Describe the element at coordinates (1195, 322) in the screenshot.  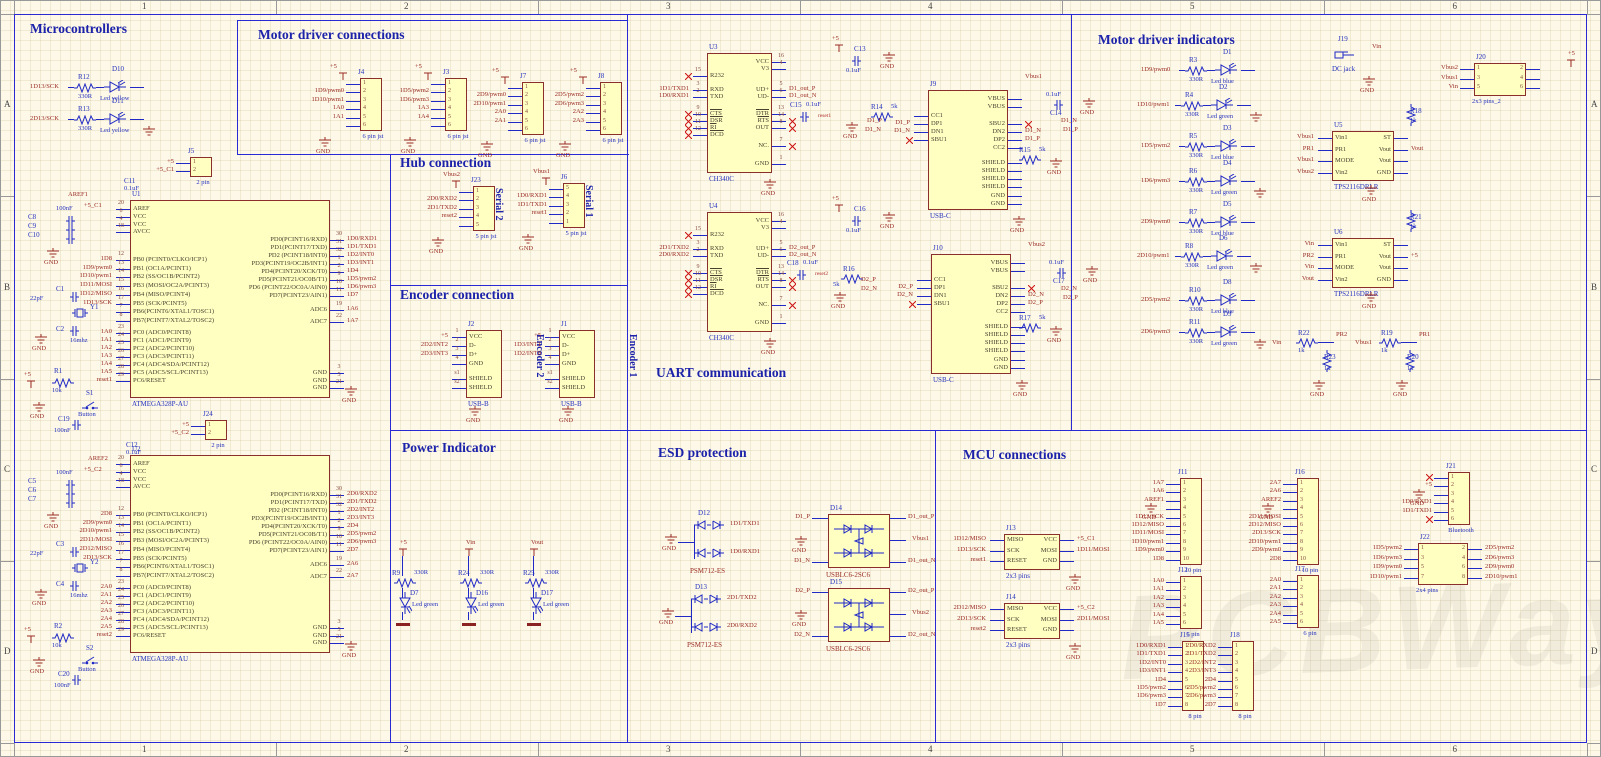
I see `designator: R11` at that location.